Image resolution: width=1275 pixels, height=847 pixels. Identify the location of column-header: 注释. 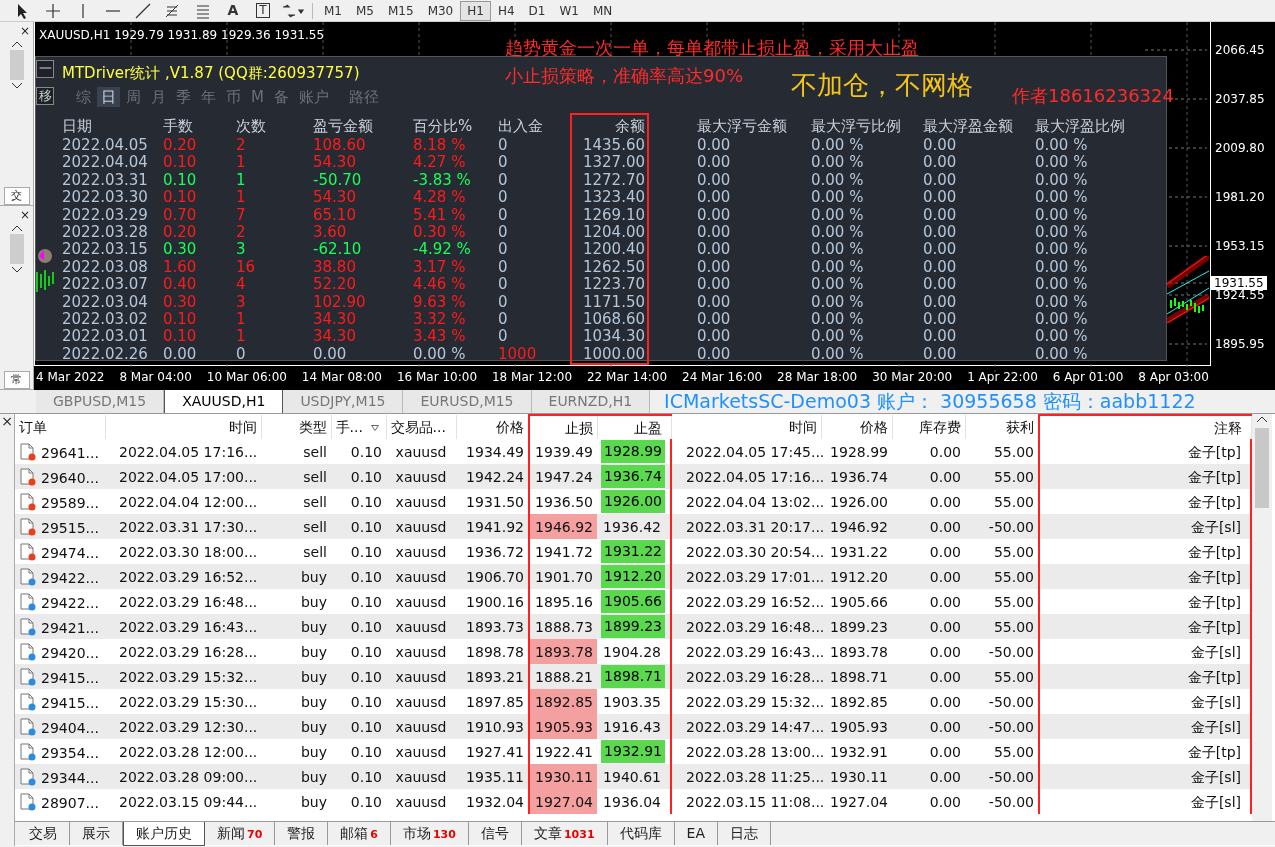
(1145, 427).